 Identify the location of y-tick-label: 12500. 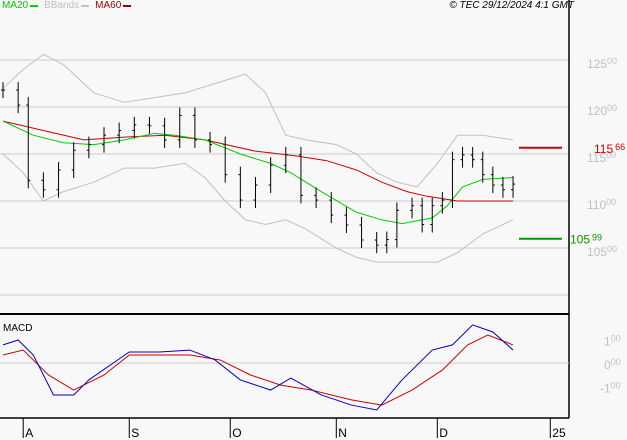
(602, 63).